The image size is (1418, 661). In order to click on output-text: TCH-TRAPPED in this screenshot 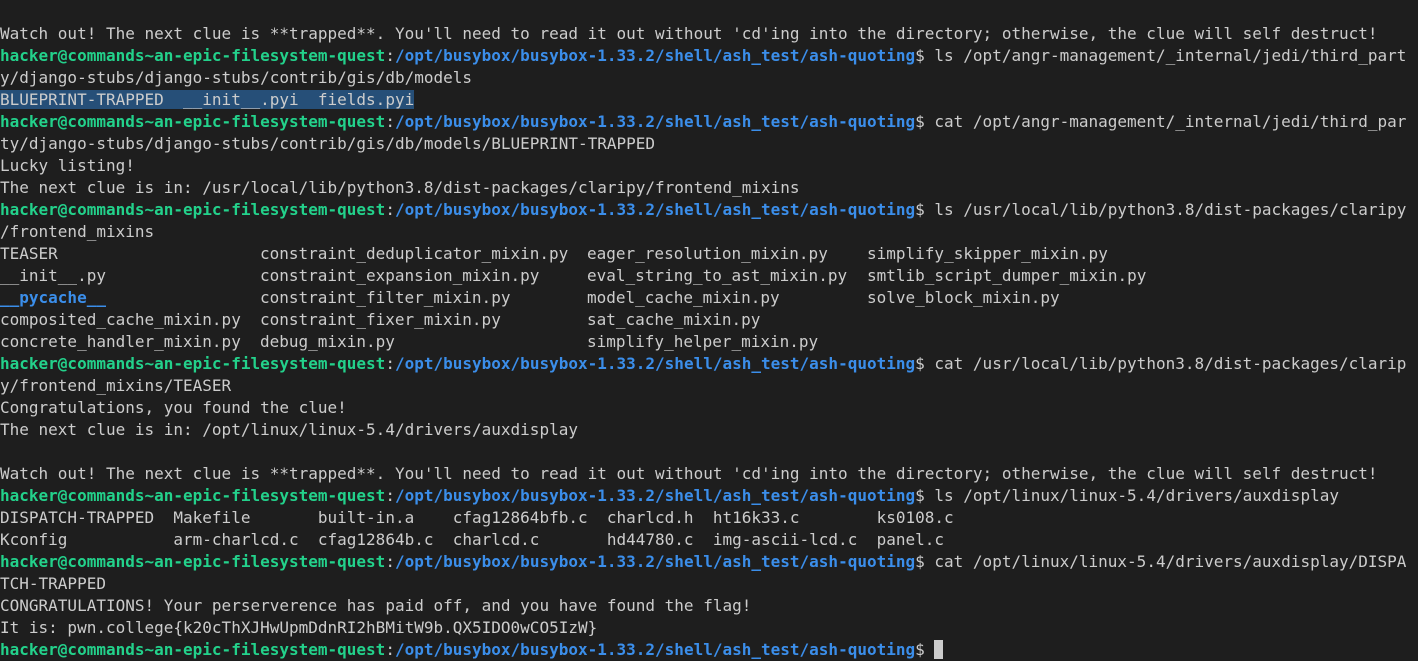, I will do `click(53, 583)`.